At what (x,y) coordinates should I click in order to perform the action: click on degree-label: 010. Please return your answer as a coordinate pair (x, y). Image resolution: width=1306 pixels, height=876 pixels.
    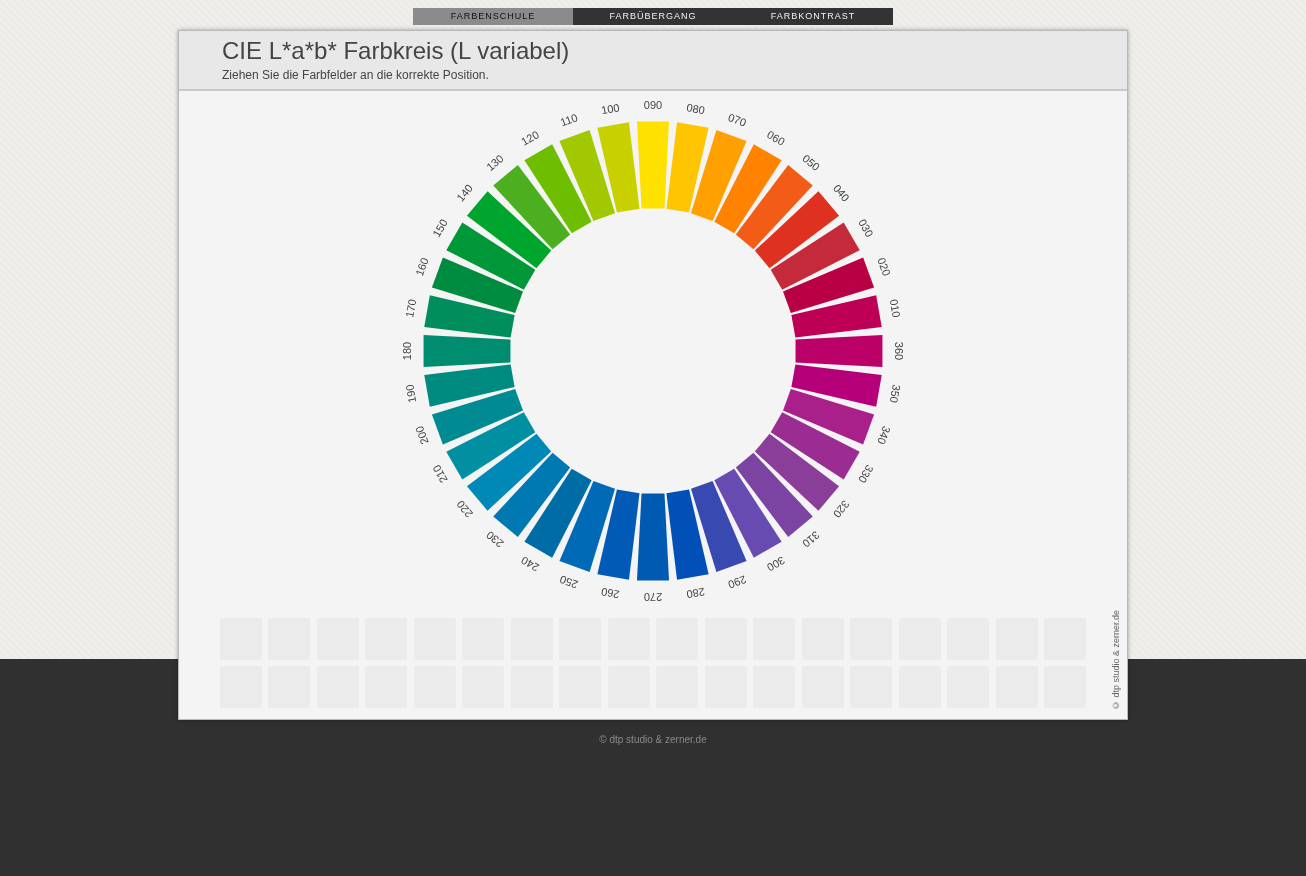
    Looking at the image, I should click on (895, 308).